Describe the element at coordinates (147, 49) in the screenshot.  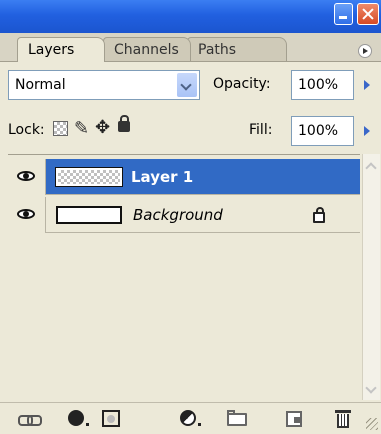
I see `tab-channels: Channels` at that location.